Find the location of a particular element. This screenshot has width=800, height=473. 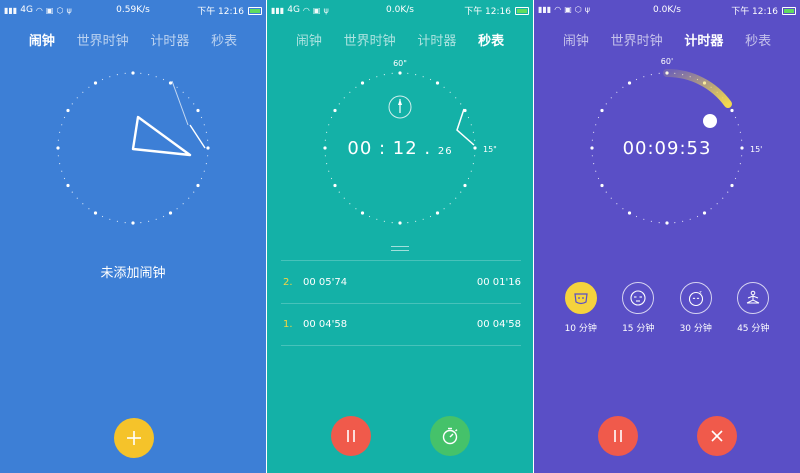

lap-button is located at coordinates (450, 436).